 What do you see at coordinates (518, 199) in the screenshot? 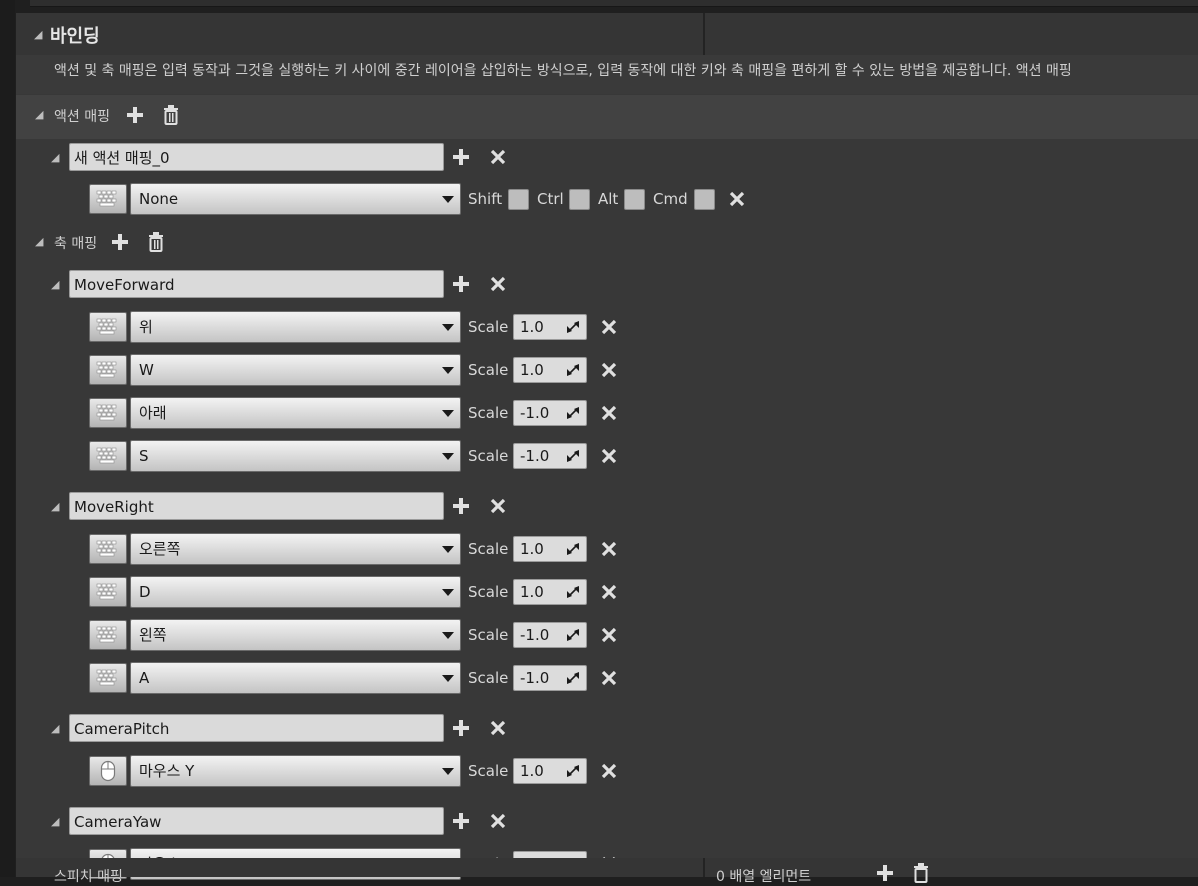
I see `shift-checkbox` at bounding box center [518, 199].